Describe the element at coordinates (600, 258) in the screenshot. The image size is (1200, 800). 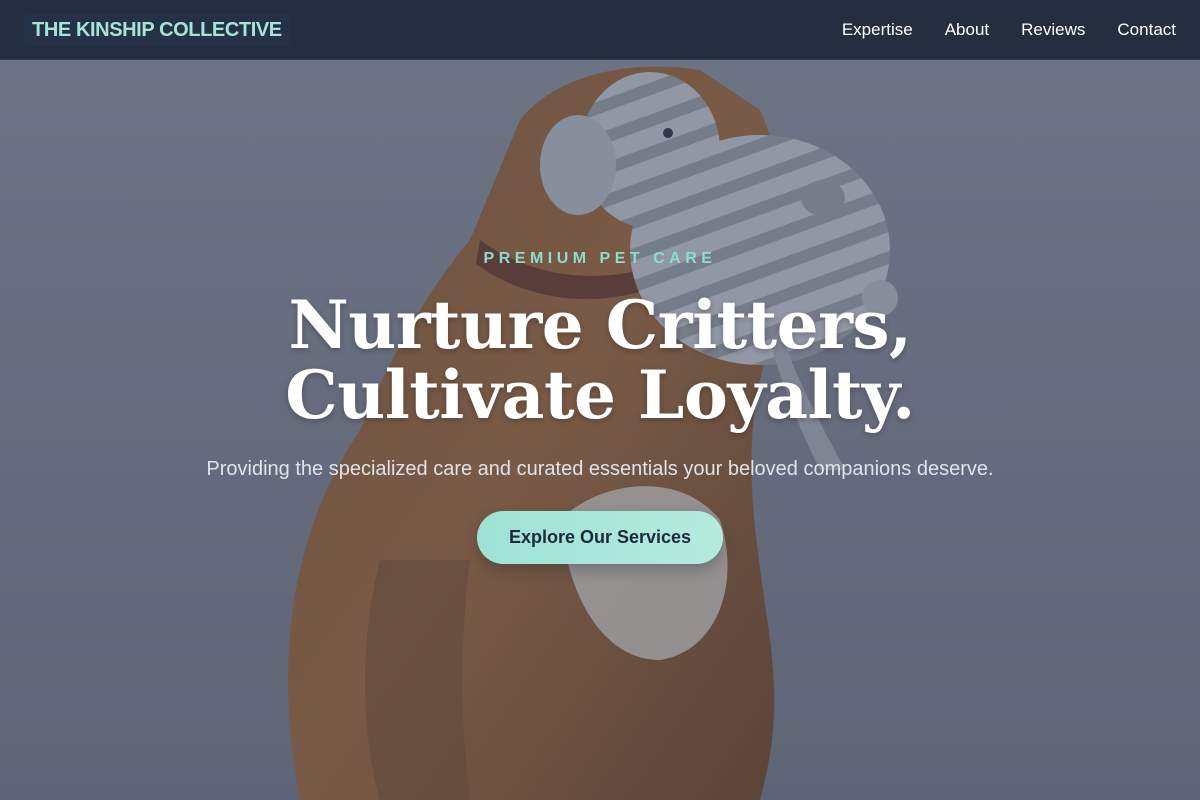
I see `hero-eyebrow: PREMIUM PET CARE` at that location.